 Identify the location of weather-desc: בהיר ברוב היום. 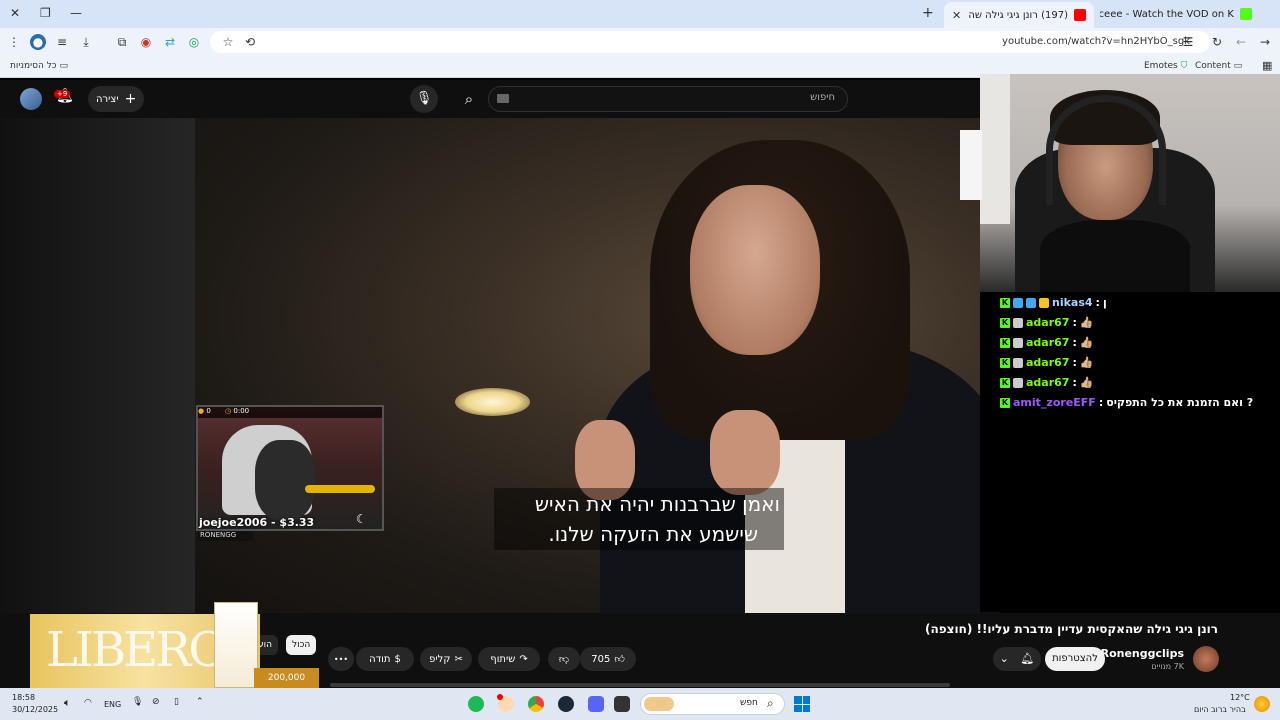
(1220, 709).